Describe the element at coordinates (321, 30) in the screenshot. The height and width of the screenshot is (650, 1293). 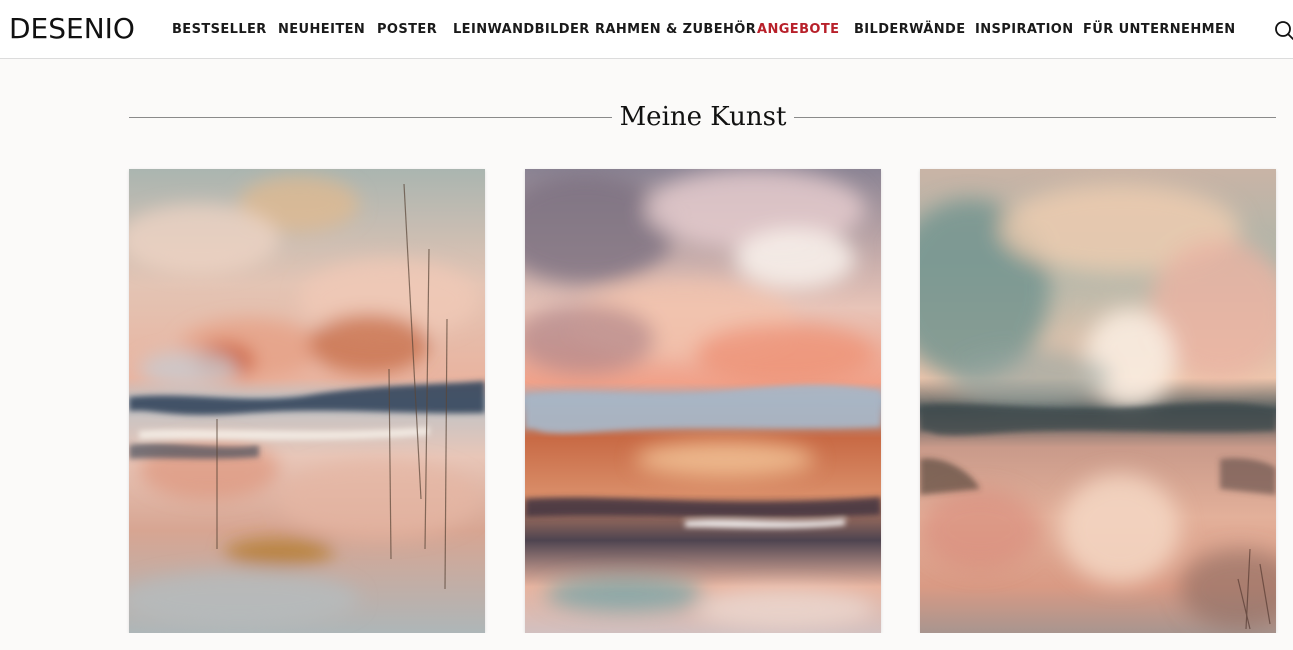
I see `nav-item-neuheiten: NEUHEITEN` at that location.